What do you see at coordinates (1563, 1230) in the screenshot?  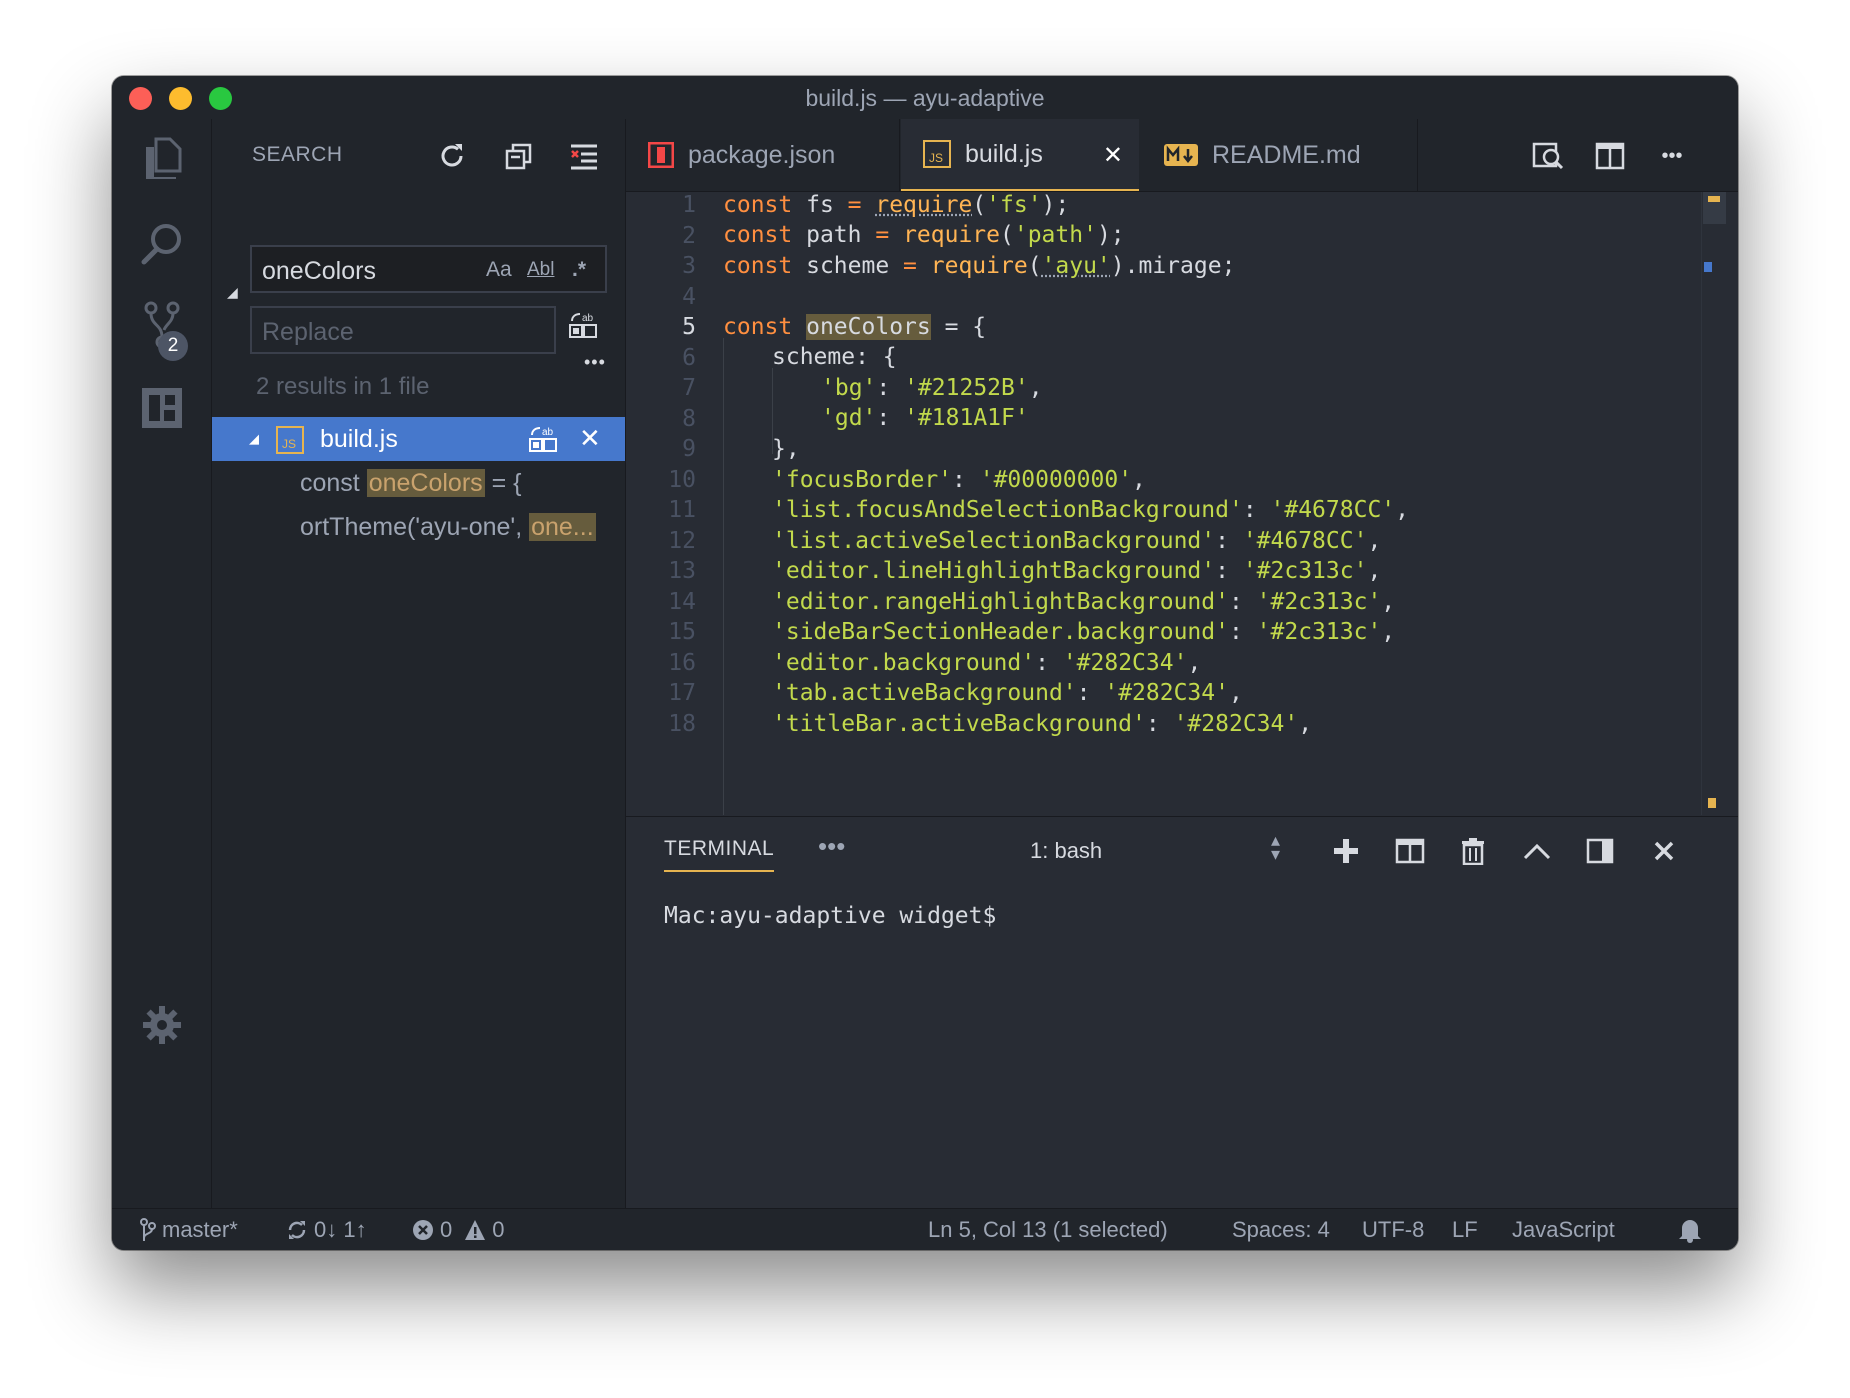 I see `language-mode: JavaScript` at bounding box center [1563, 1230].